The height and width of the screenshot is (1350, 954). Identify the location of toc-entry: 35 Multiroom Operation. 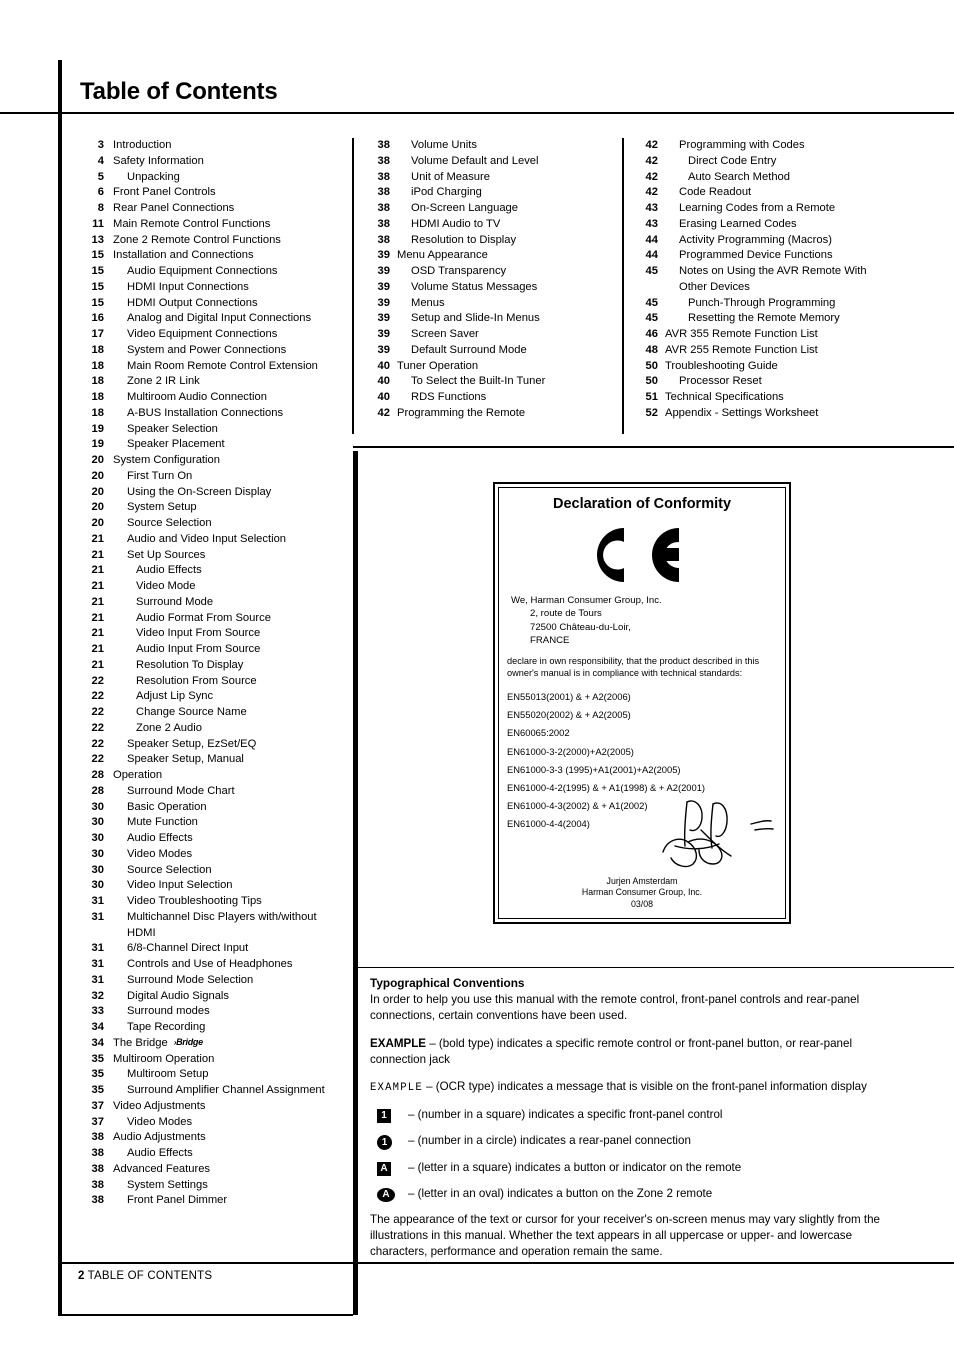
(211, 1060).